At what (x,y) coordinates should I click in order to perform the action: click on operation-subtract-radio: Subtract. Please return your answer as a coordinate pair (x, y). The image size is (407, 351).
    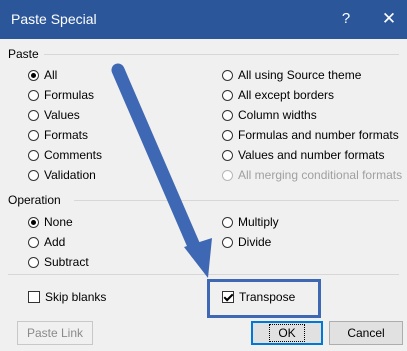
    Looking at the image, I should click on (58, 262).